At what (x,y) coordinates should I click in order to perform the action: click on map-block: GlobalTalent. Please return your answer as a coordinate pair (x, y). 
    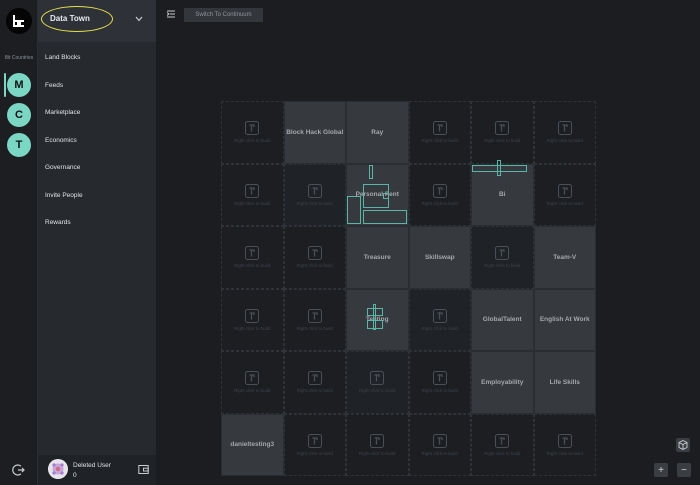
    Looking at the image, I should click on (502, 319).